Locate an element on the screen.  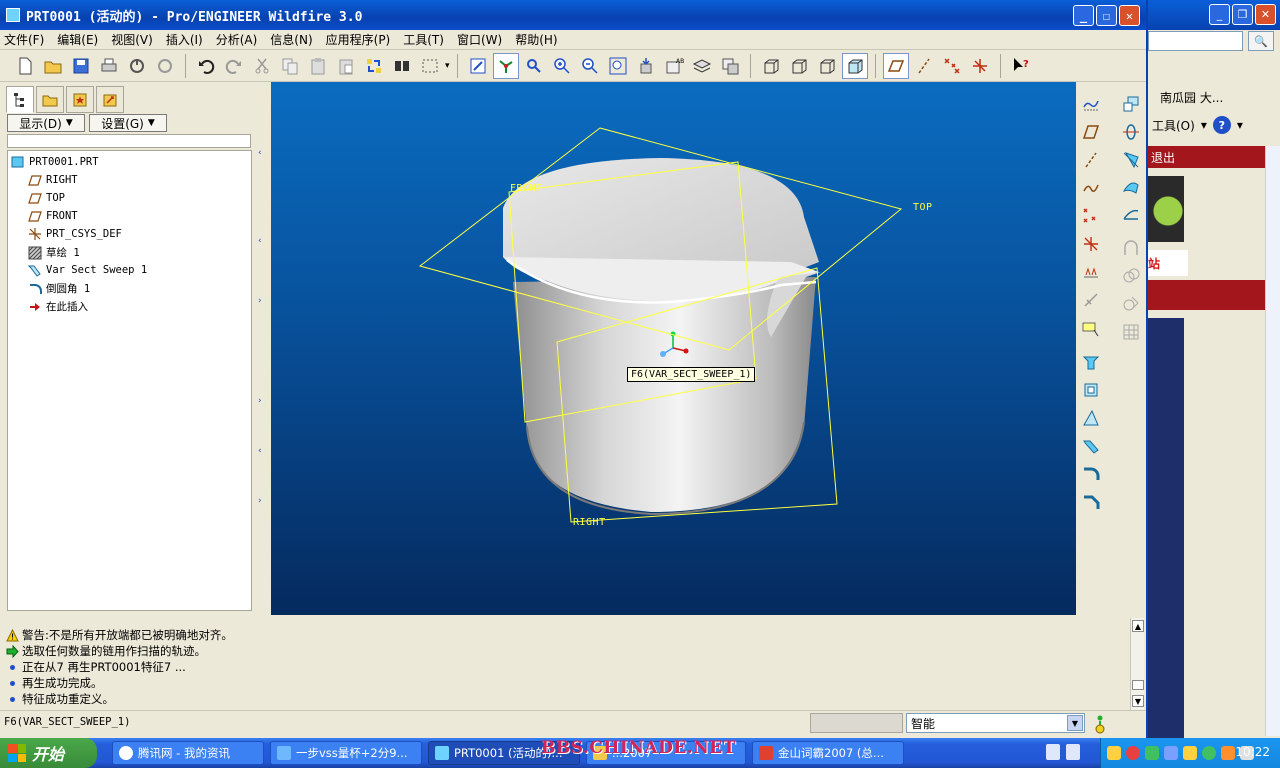
bg-minimize-icon: _ is located at coordinates (1219, 14).